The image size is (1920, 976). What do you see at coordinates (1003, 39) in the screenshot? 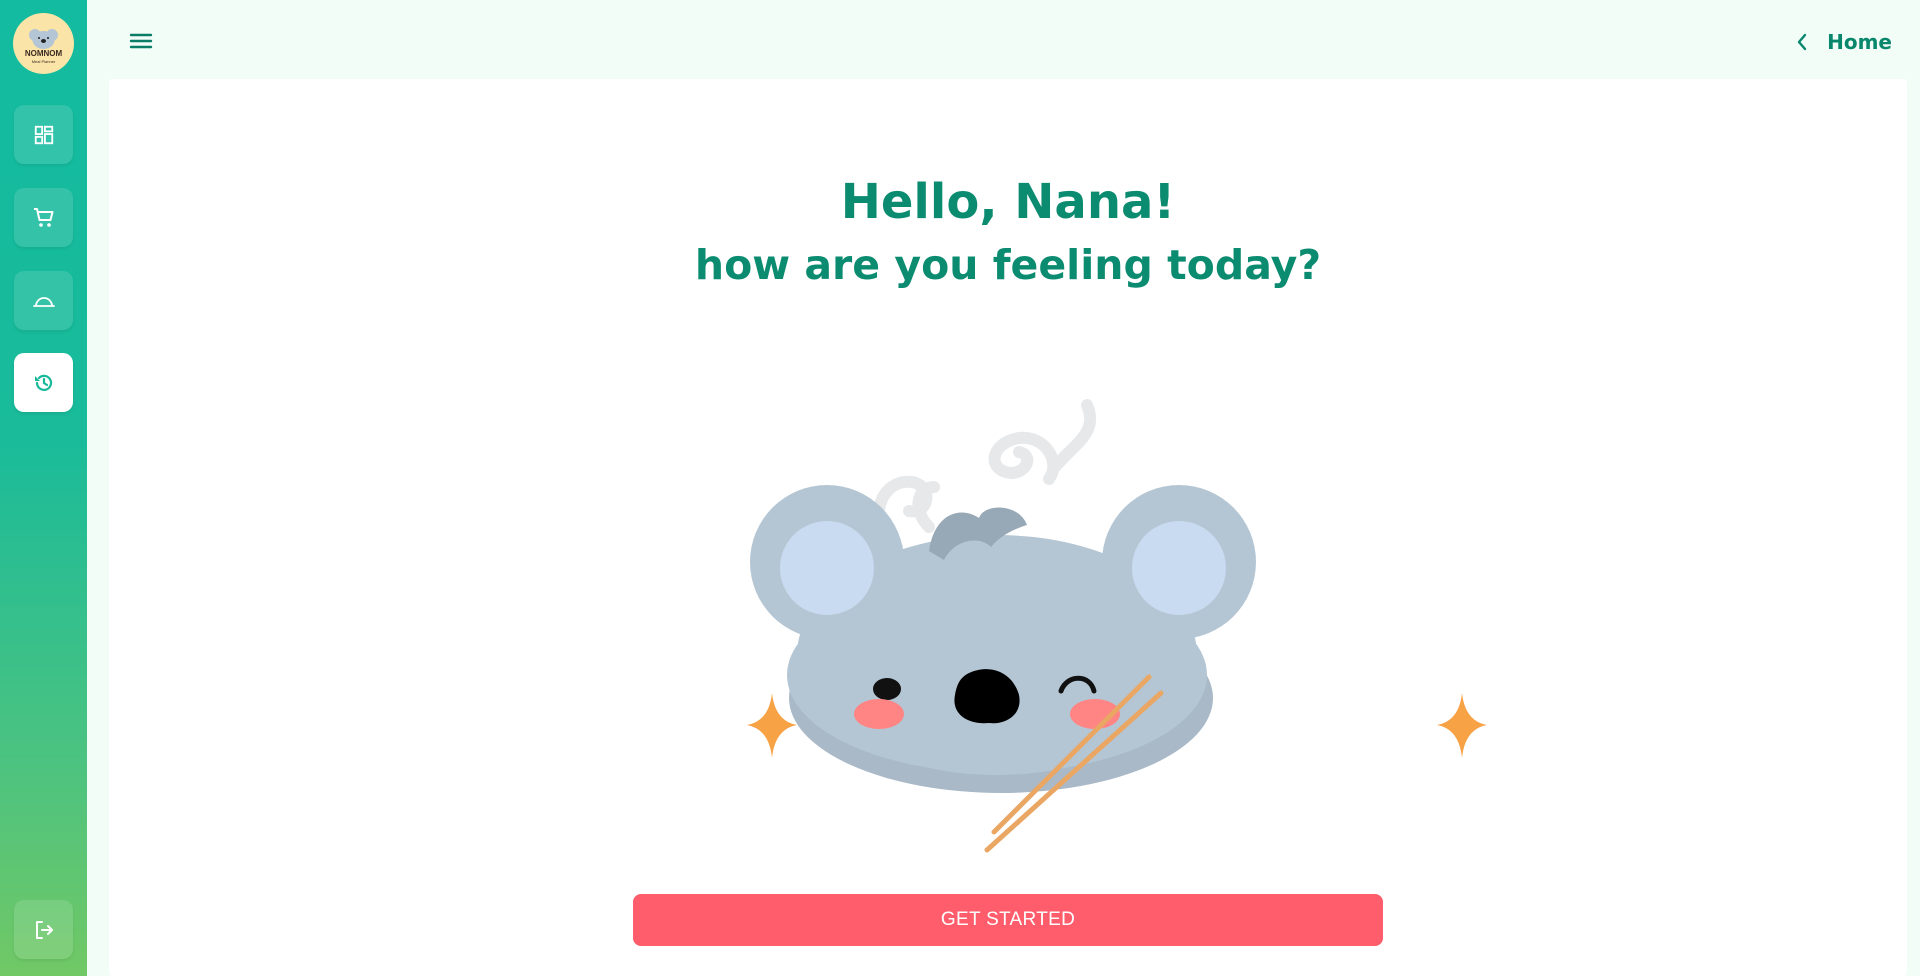
I see `topbar: Home` at bounding box center [1003, 39].